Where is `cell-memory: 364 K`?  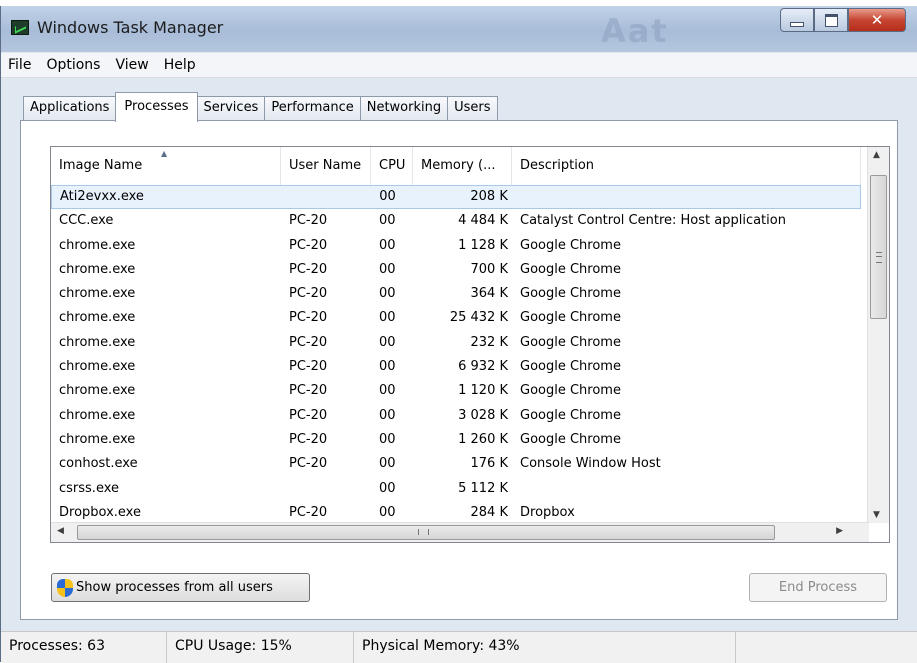
cell-memory: 364 K is located at coordinates (489, 294).